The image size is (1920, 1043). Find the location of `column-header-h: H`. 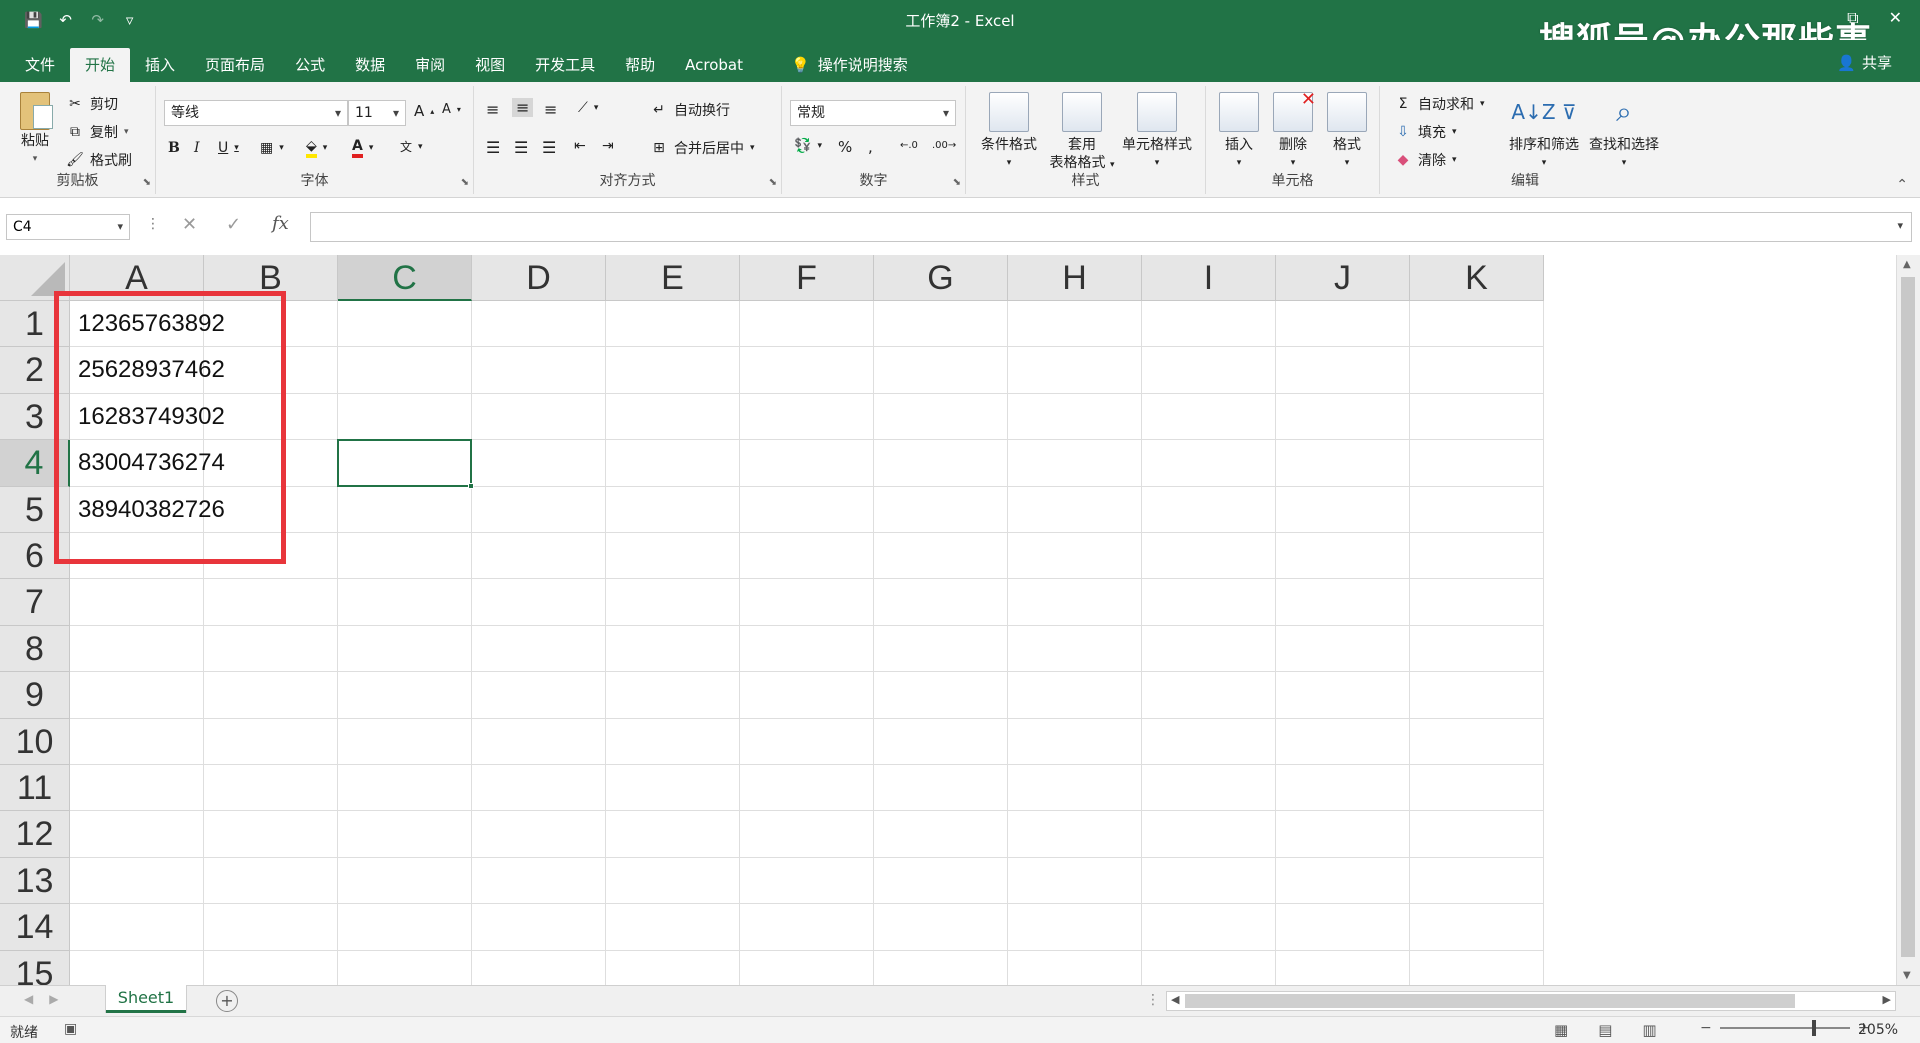

column-header-h: H is located at coordinates (1075, 278).